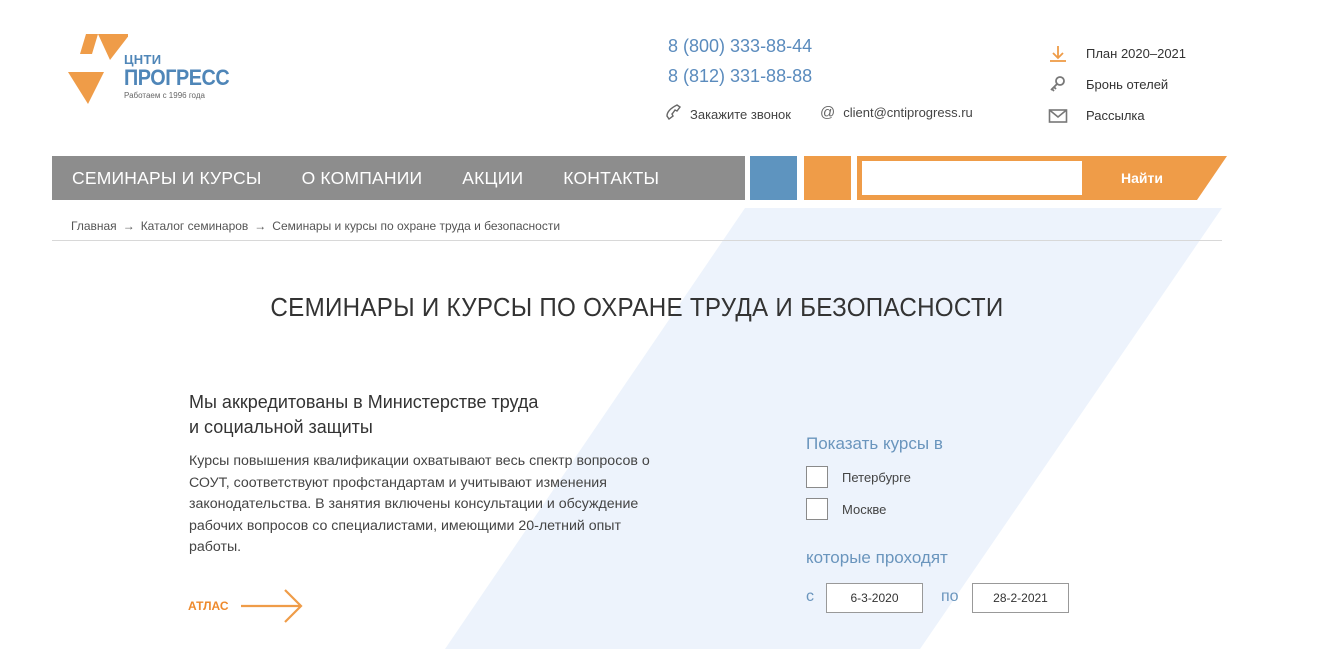  Describe the element at coordinates (195, 226) in the screenshot. I see `breadcrumb-catalog: Каталог семинаров` at that location.